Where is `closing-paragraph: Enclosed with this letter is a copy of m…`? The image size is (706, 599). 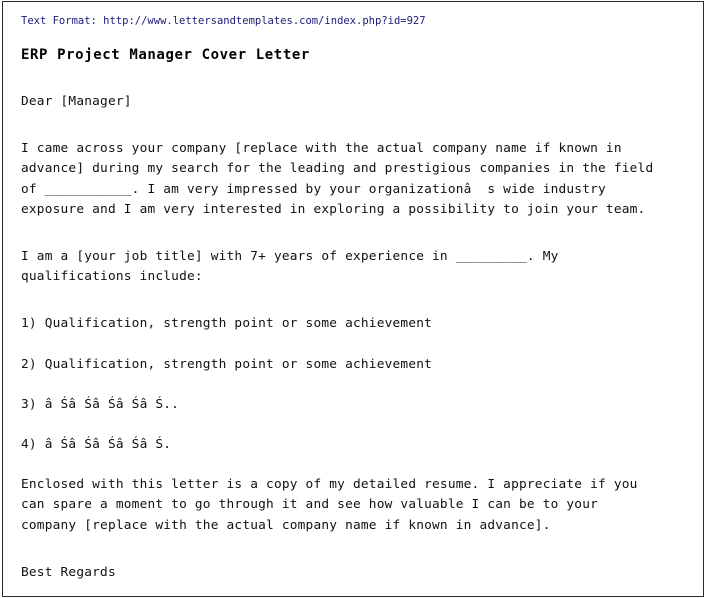 closing-paragraph: Enclosed with this letter is a copy of m… is located at coordinates (329, 505).